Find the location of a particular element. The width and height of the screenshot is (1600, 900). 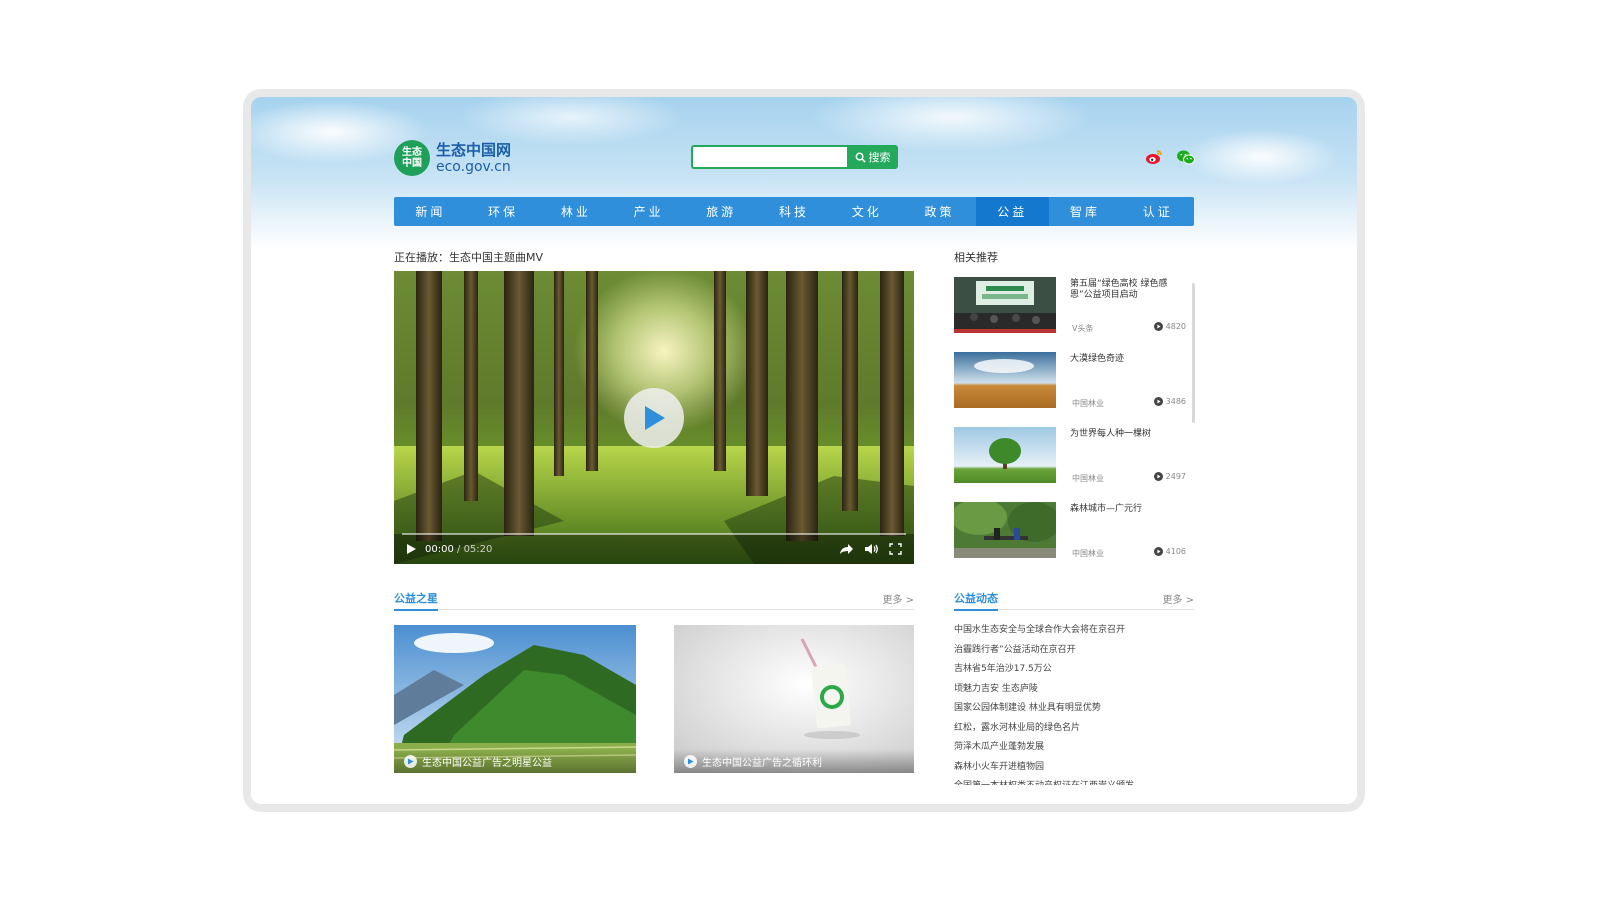

time-total: / 05:20 is located at coordinates (475, 549).